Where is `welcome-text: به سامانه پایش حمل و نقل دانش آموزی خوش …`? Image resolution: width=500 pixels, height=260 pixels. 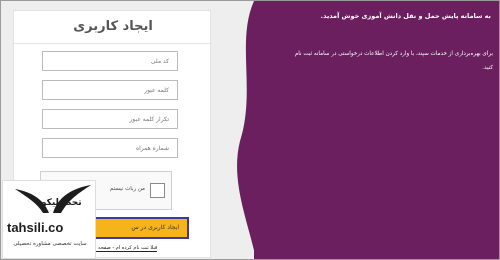 welcome-text: به سامانه پایش حمل و نقل دانش آموزی خوش … is located at coordinates (405, 16).